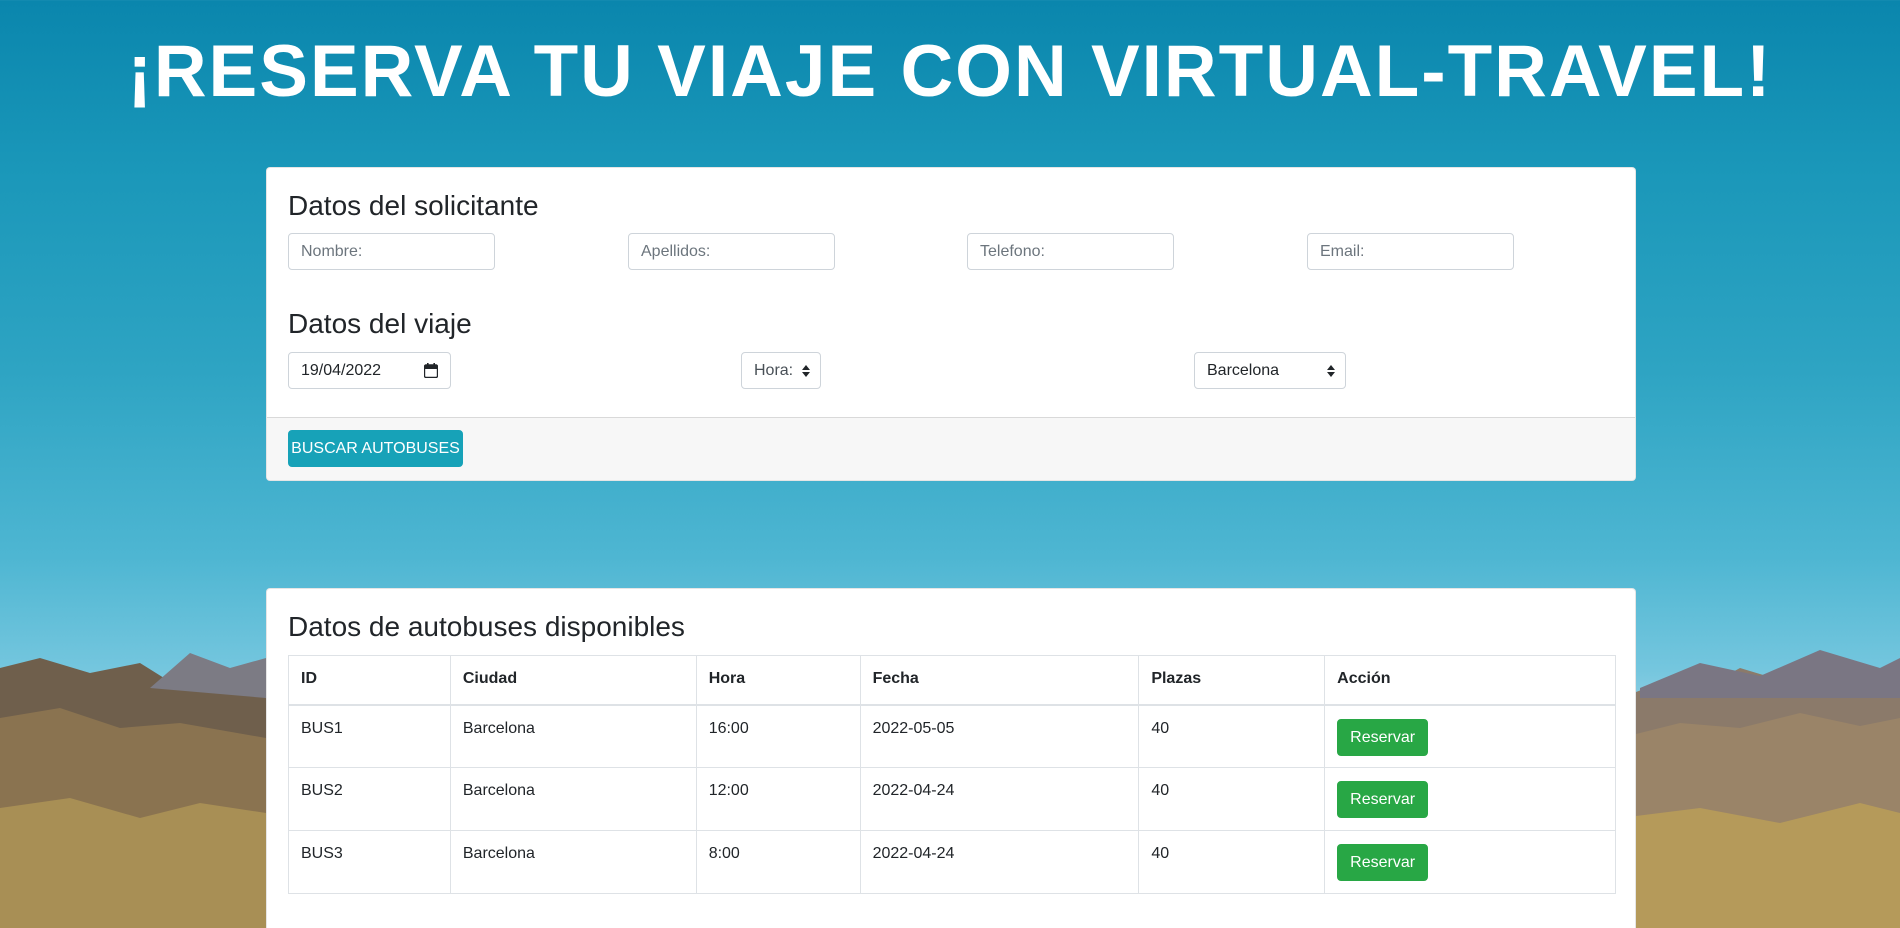 Image resolution: width=1900 pixels, height=928 pixels. I want to click on hora-select: Hora:, so click(781, 370).